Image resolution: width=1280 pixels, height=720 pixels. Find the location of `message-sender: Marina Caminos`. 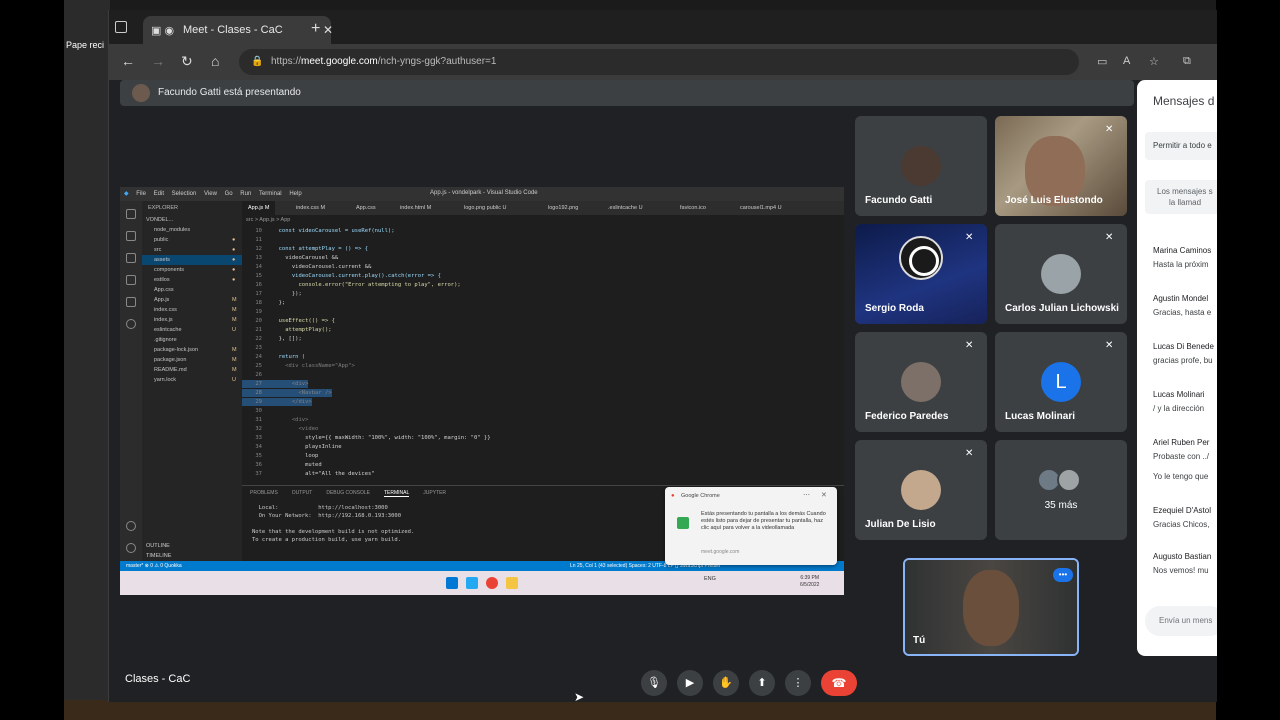

message-sender: Marina Caminos is located at coordinates (1182, 250).